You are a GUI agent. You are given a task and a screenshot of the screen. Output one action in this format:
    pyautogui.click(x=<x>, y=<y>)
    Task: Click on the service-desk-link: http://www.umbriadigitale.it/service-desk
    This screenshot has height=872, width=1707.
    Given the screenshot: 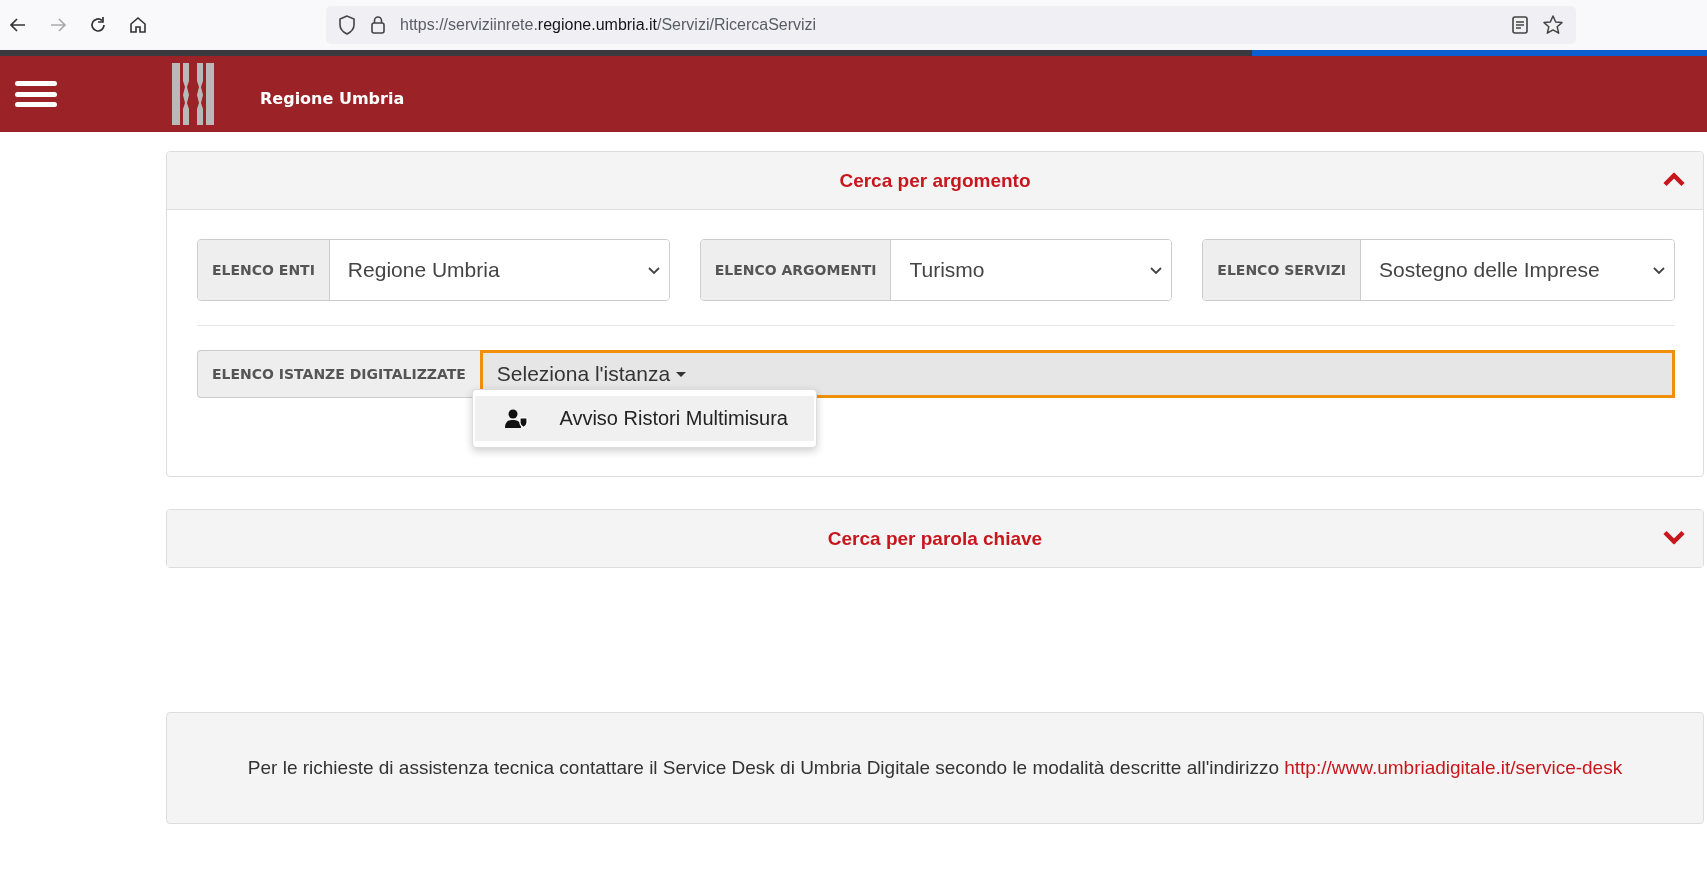 What is the action you would take?
    pyautogui.click(x=1453, y=768)
    